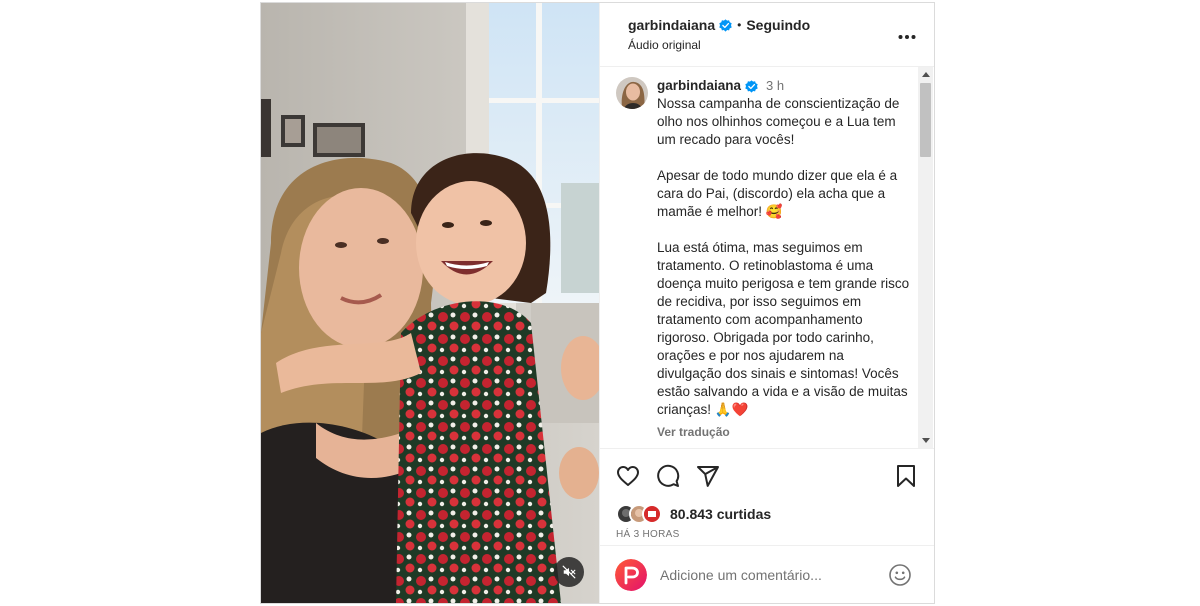  I want to click on header-row: garbindaiana • Seguindo, so click(719, 25).